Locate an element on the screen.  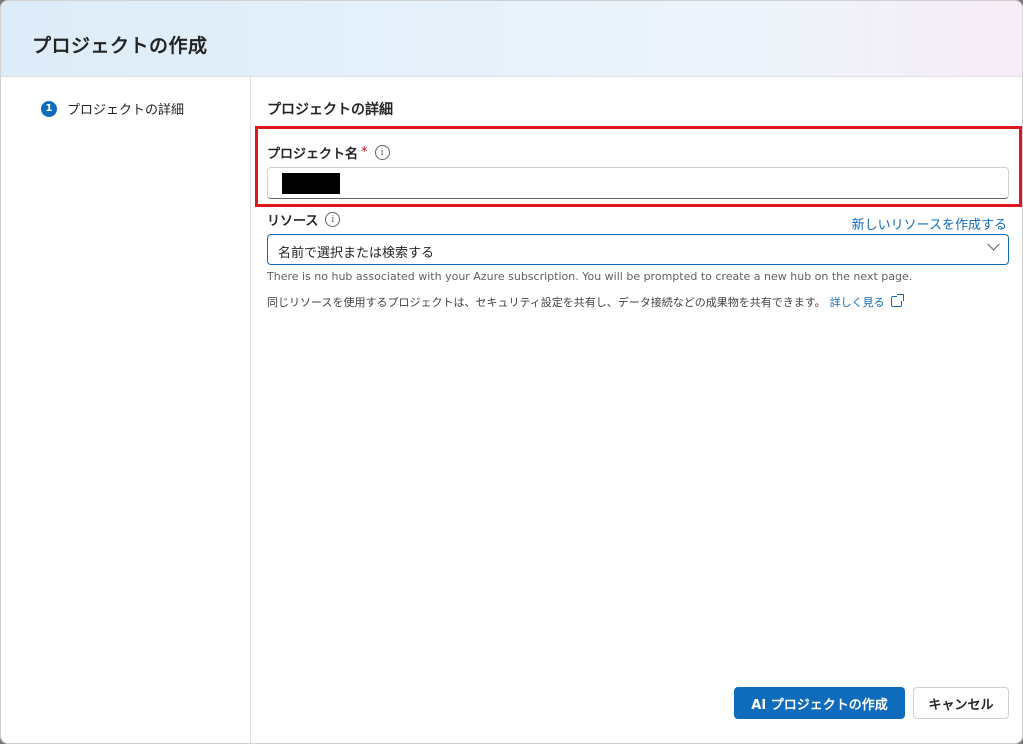
project-name-label-text: プロジェクト名 is located at coordinates (313, 154).